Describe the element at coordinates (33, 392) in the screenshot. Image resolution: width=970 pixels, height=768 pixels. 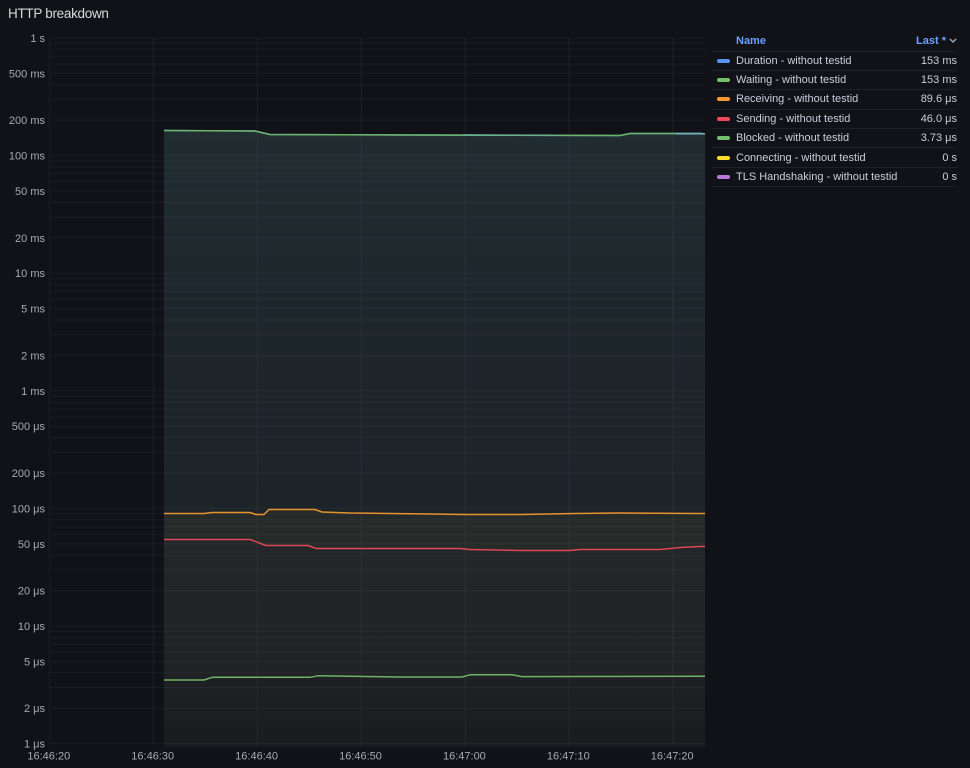
I see `svg-text: 1 ms` at that location.